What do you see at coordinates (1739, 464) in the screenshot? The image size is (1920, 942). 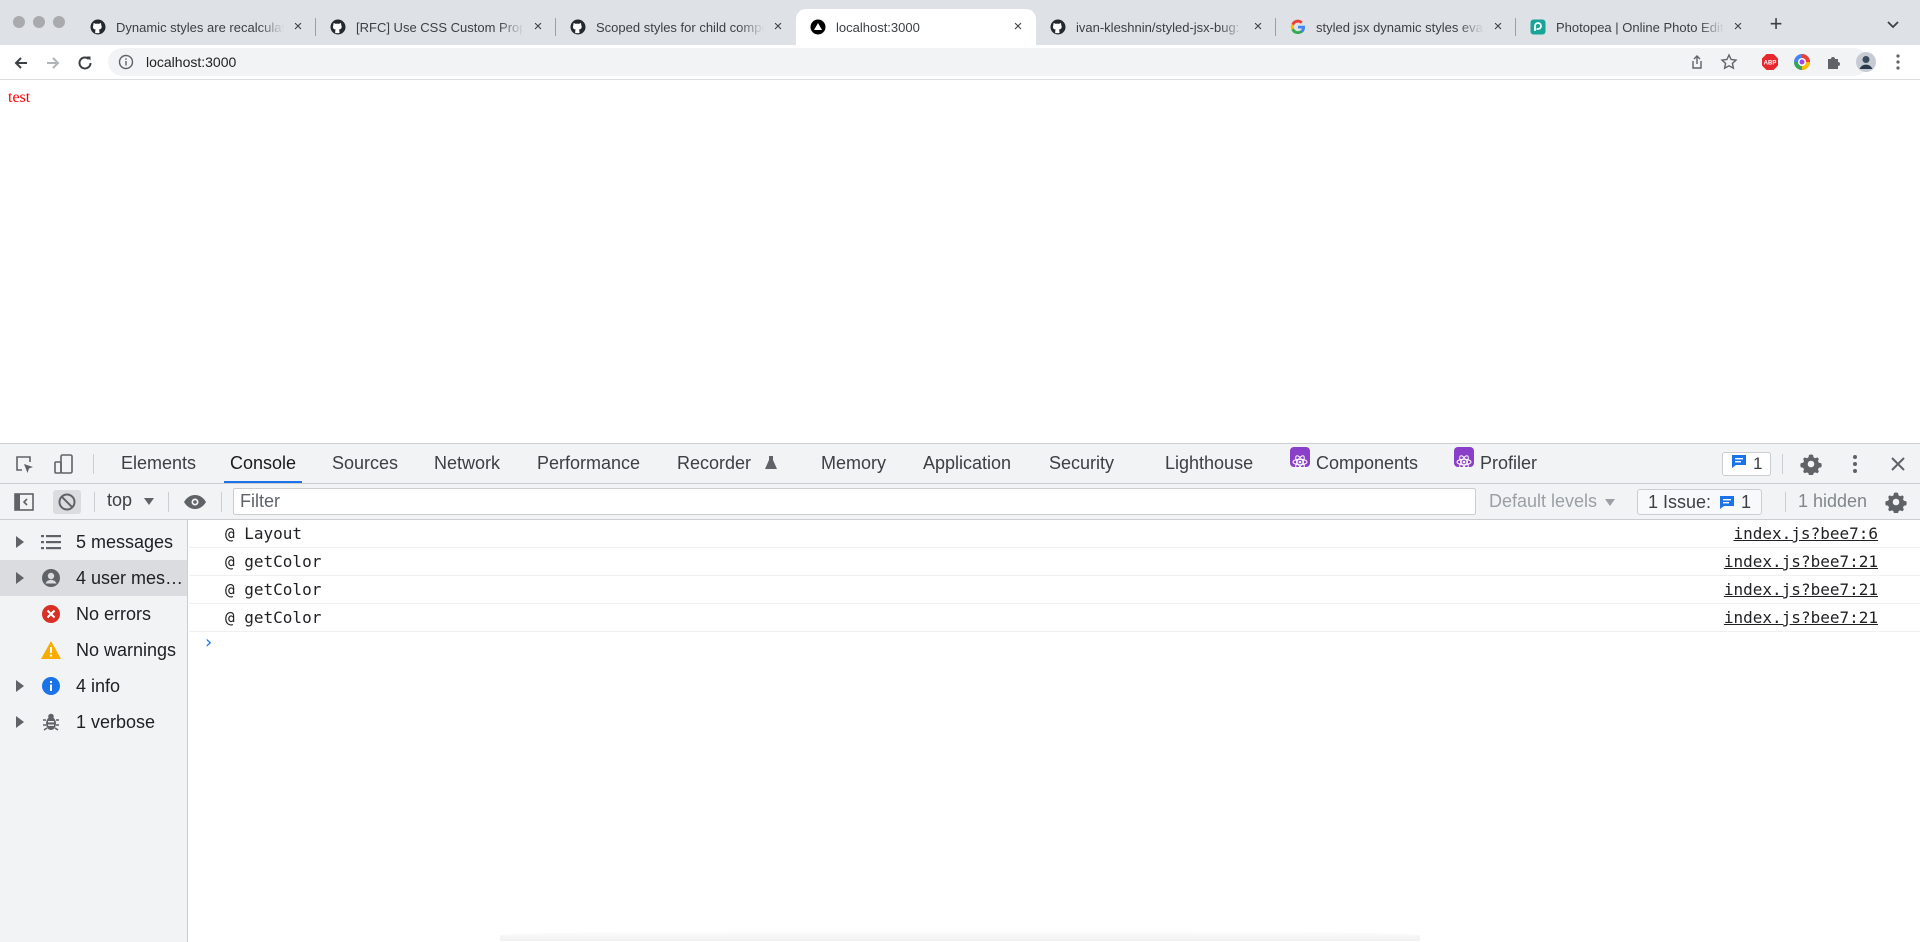 I see `message-icon` at bounding box center [1739, 464].